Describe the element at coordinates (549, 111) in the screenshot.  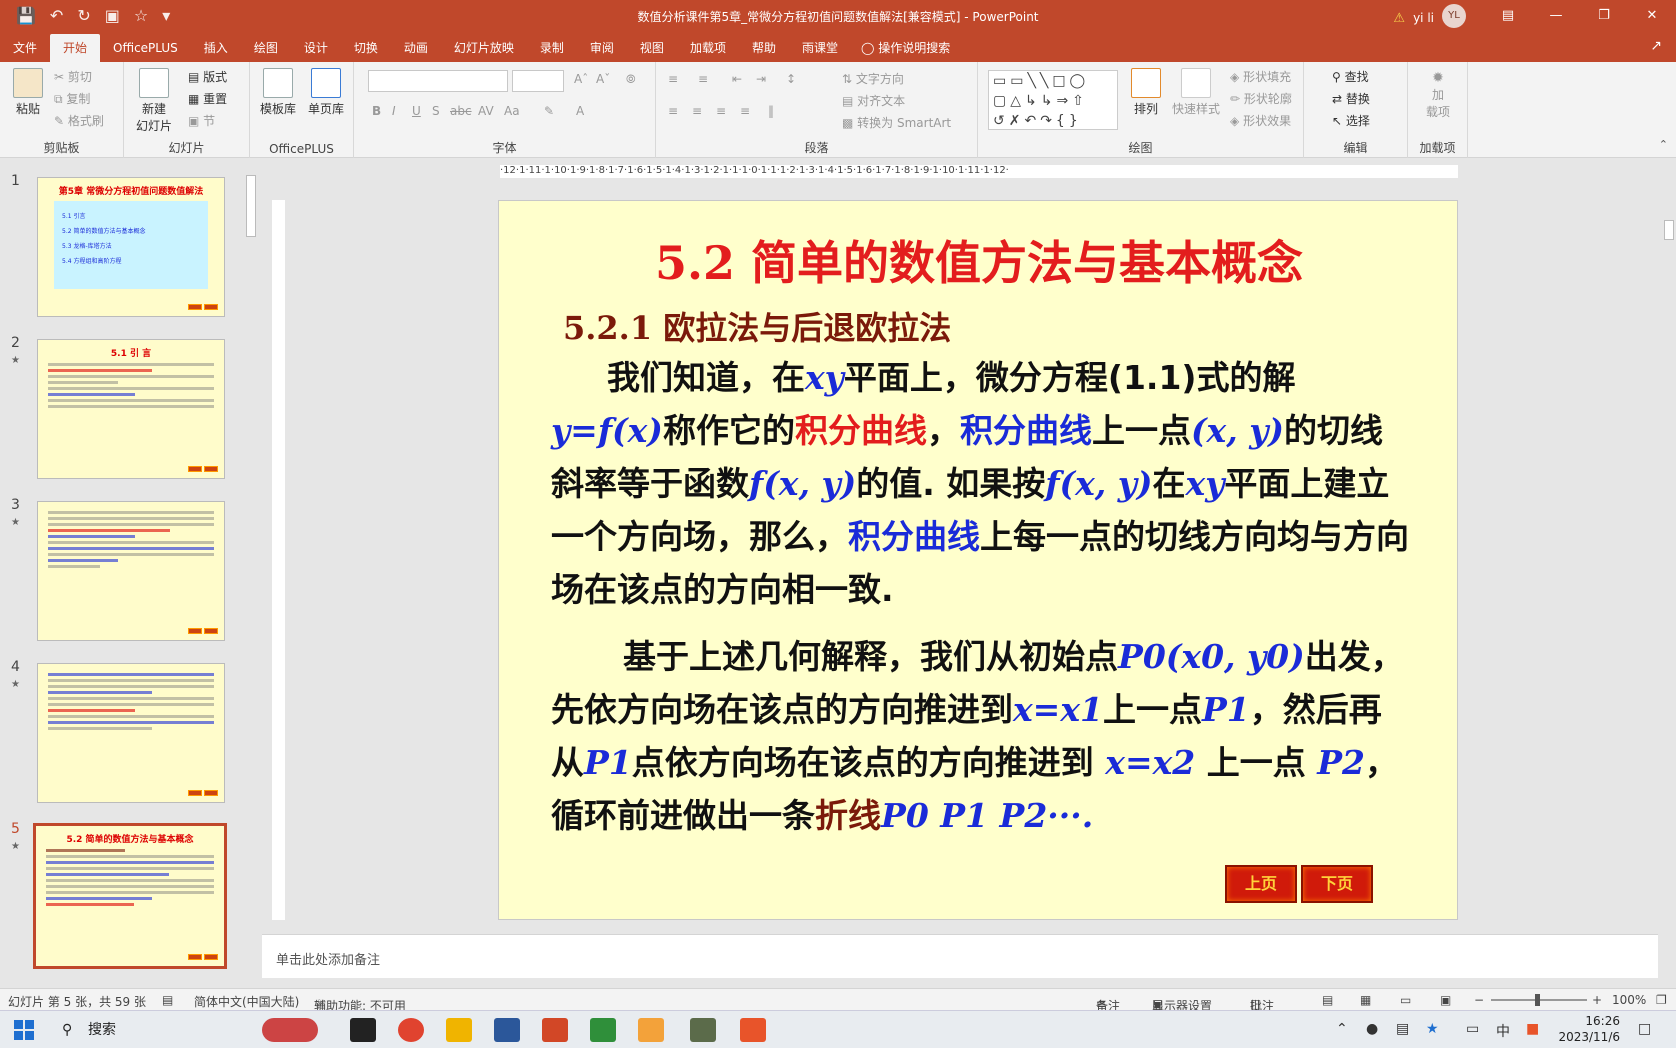
I see `highlight-button: ✎` at that location.